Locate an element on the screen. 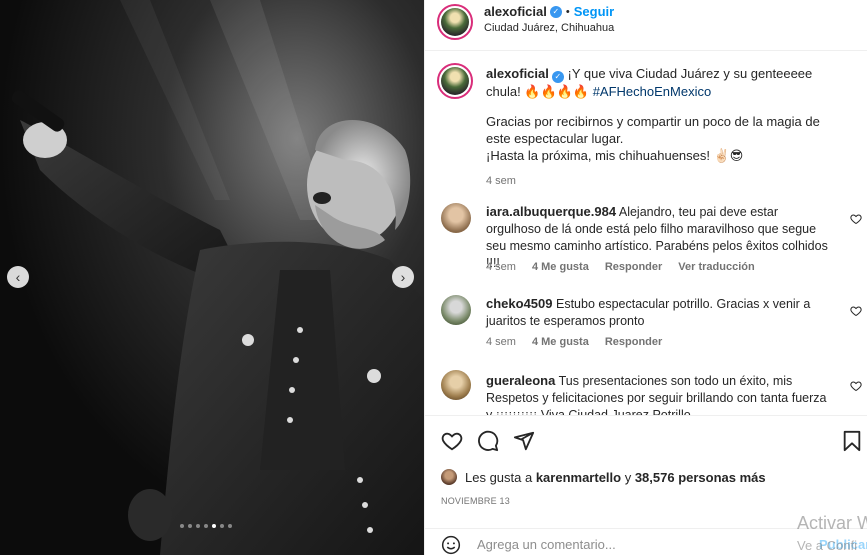 The height and width of the screenshot is (555, 867). likes-count: 38,576 personas más is located at coordinates (700, 477).